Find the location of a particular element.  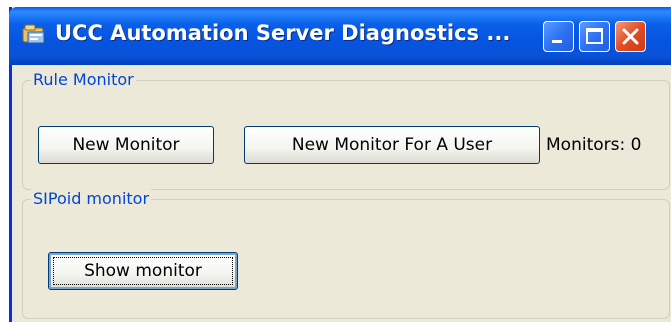

maximize-icon is located at coordinates (594, 36).